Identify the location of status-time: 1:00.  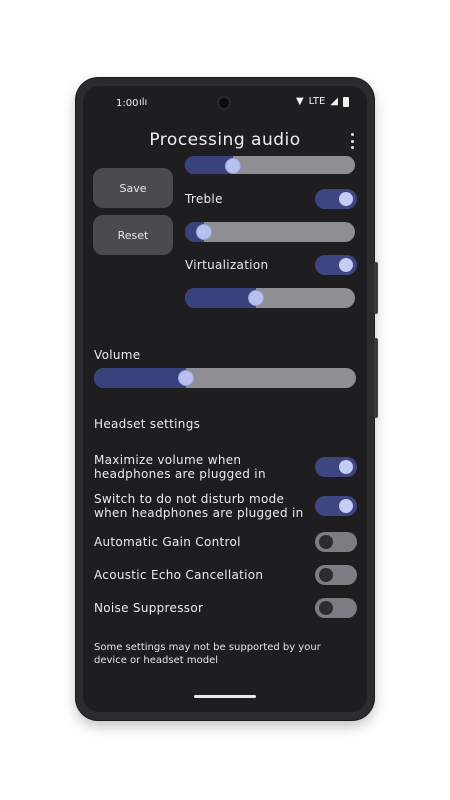
(127, 103).